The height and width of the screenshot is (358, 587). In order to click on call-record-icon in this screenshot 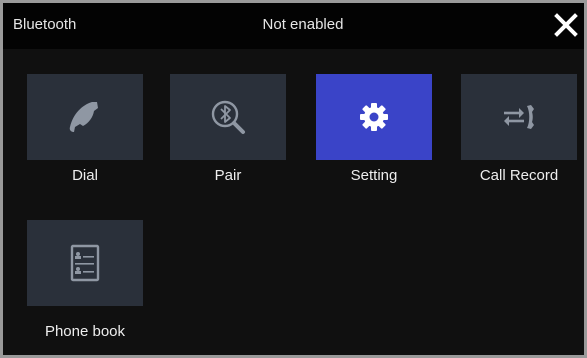, I will do `click(519, 117)`.